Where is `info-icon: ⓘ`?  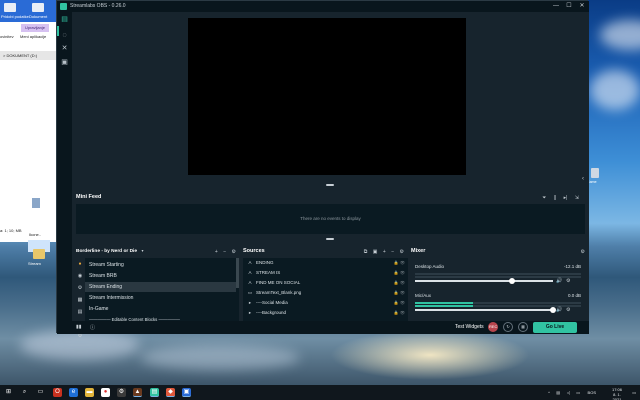 info-icon: ⓘ is located at coordinates (92, 327).